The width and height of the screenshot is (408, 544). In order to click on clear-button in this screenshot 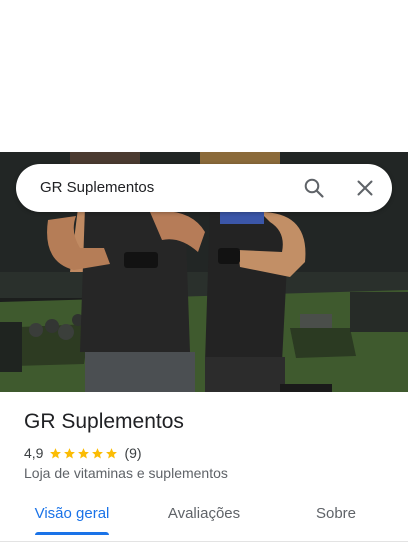, I will do `click(365, 188)`.